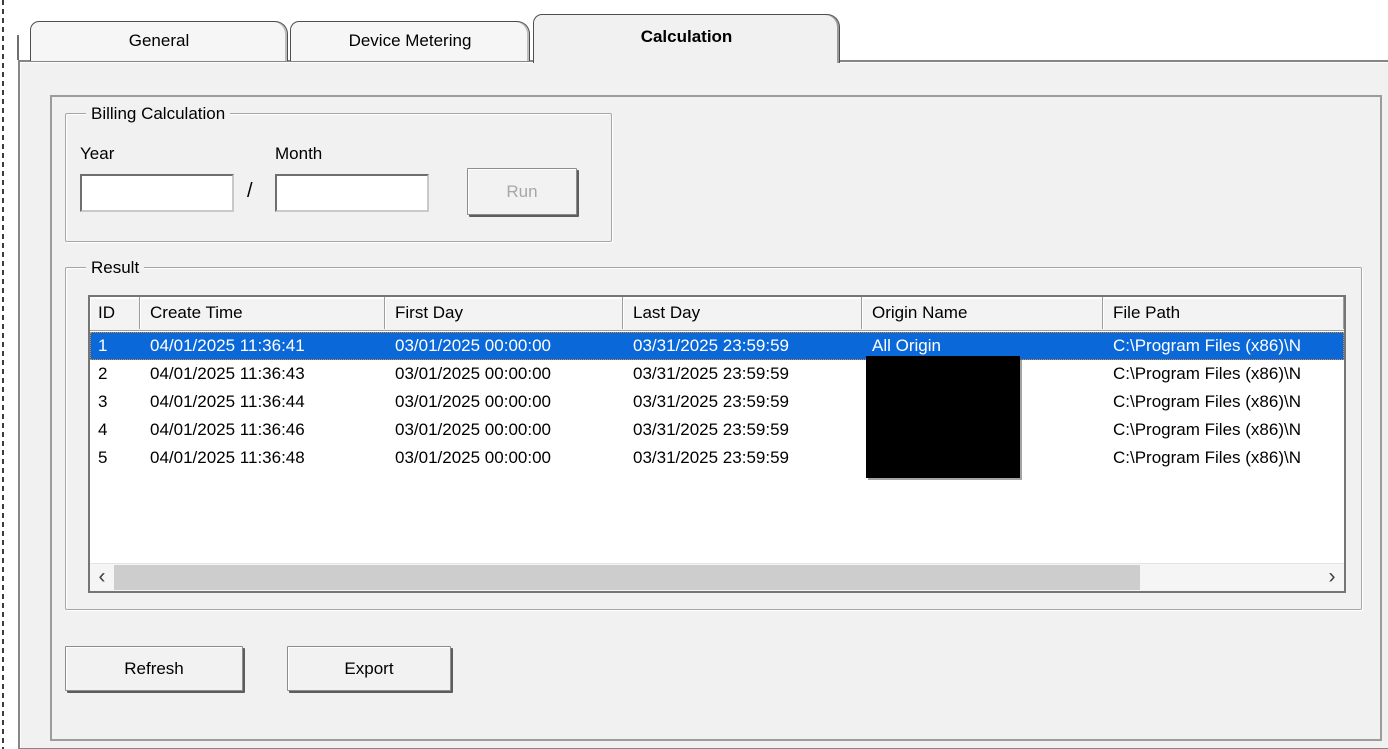 The width and height of the screenshot is (1388, 749). What do you see at coordinates (943, 417) in the screenshot?
I see `redaction-box` at bounding box center [943, 417].